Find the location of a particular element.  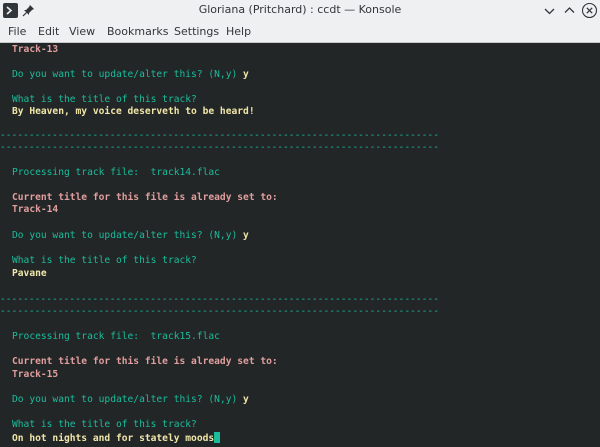

current-title-value: Track-15 is located at coordinates (35, 374).